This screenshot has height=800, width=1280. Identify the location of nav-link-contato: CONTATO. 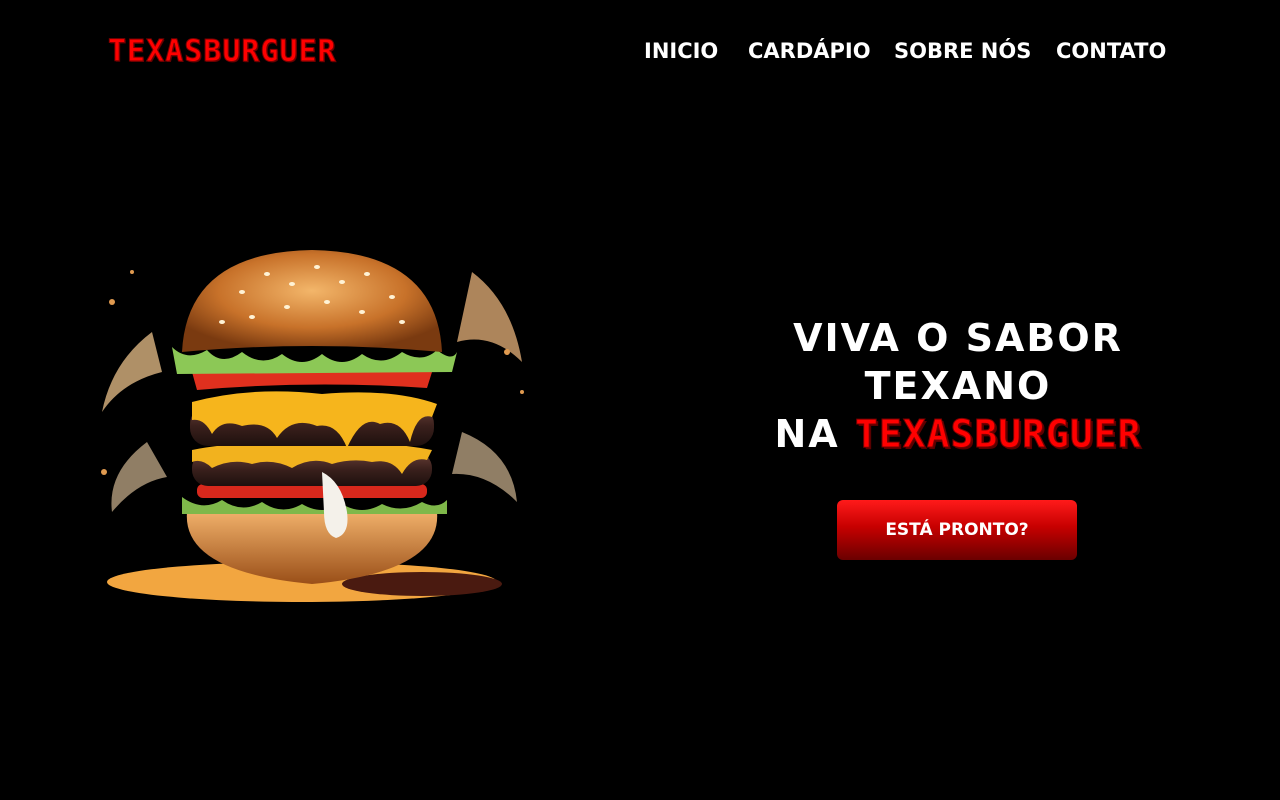
(1111, 51).